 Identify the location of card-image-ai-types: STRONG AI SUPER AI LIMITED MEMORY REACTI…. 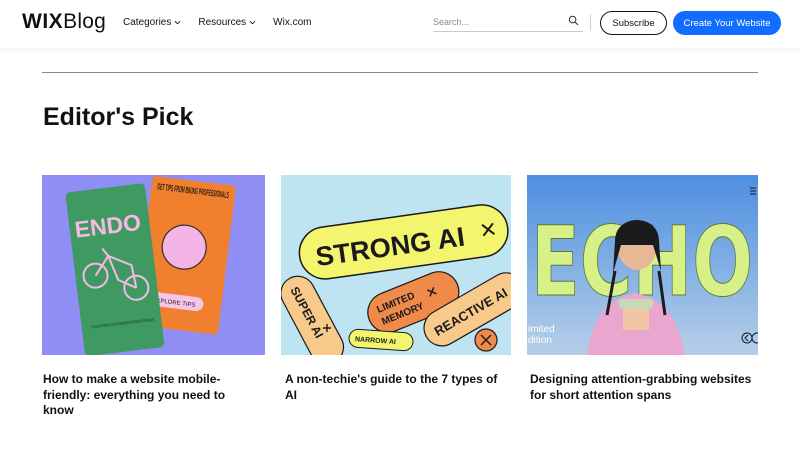
(396, 265).